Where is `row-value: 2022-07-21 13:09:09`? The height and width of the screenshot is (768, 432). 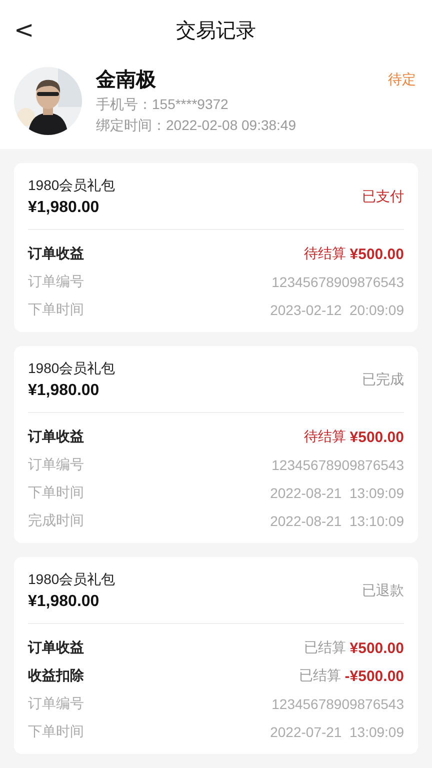 row-value: 2022-07-21 13:09:09 is located at coordinates (337, 732).